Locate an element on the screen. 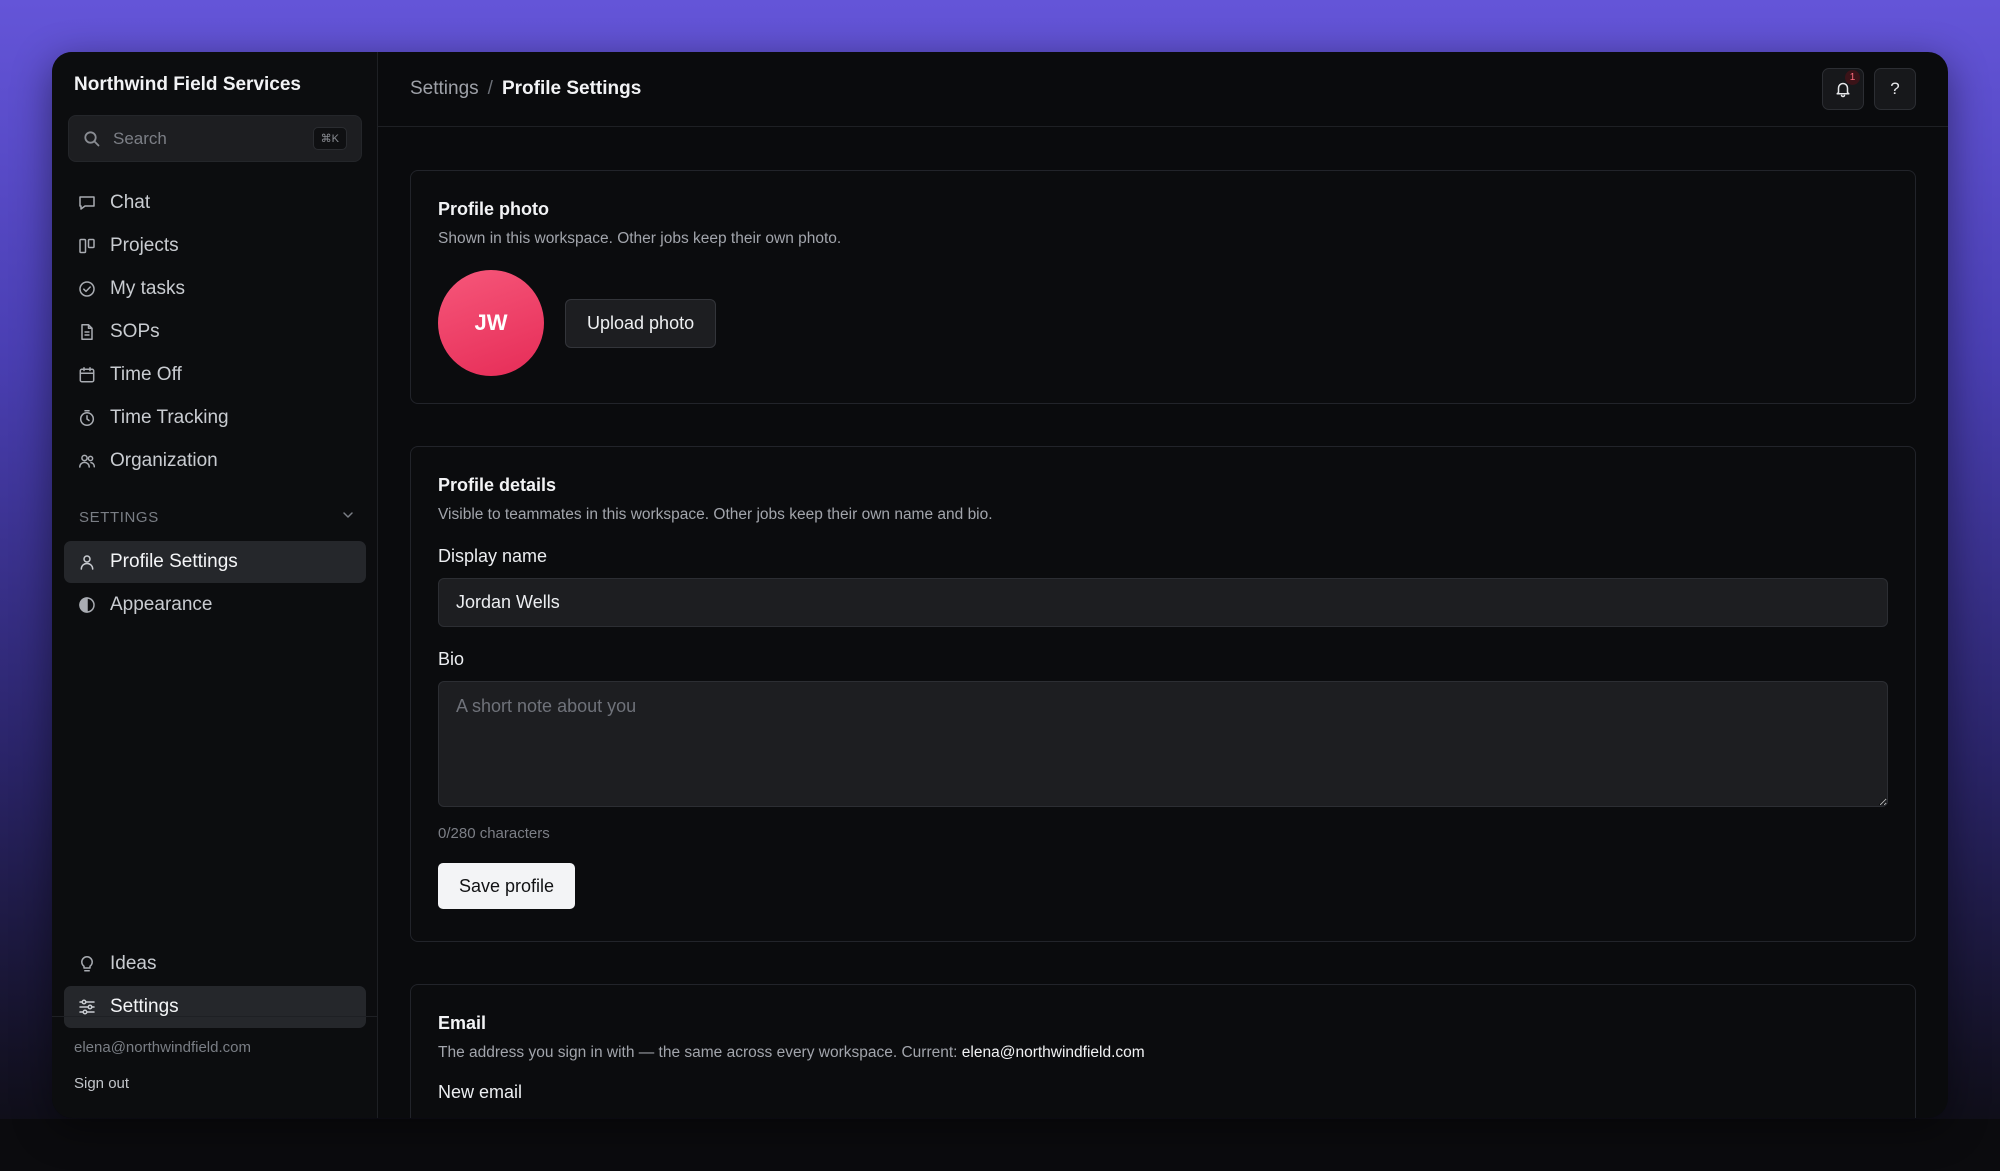  sidebar-item-organization: Organization is located at coordinates (215, 461).